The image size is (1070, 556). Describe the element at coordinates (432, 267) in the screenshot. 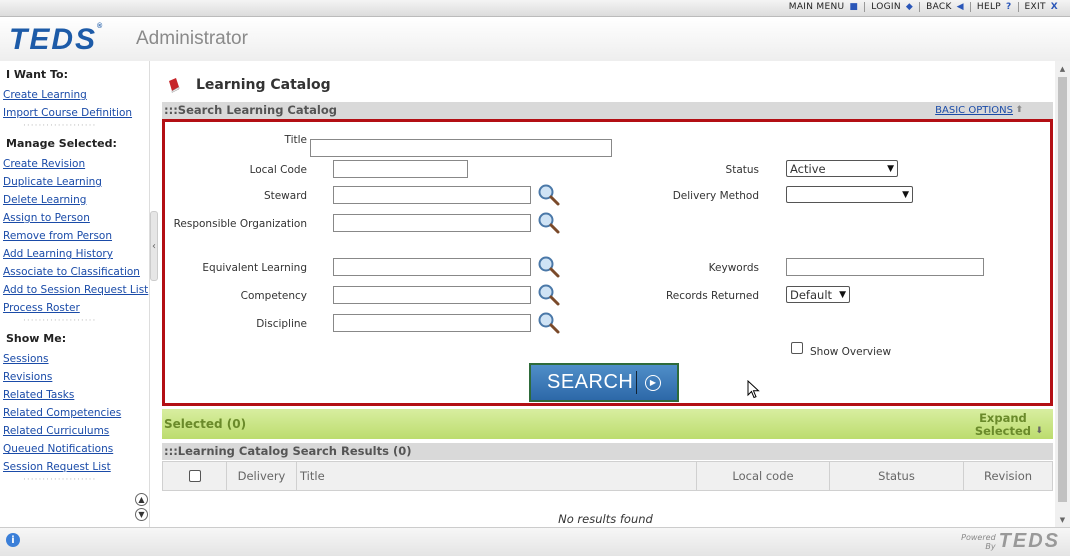

I see `equivalent-learning-input` at that location.